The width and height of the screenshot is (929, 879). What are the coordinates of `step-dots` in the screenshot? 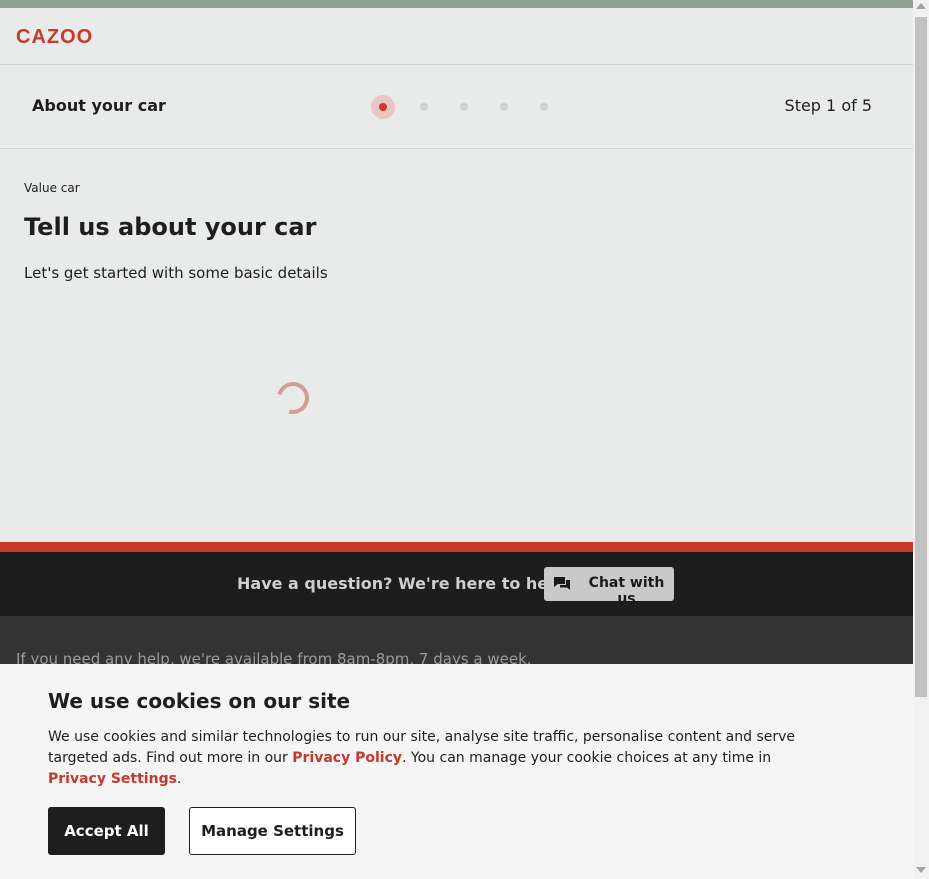 It's located at (466, 107).